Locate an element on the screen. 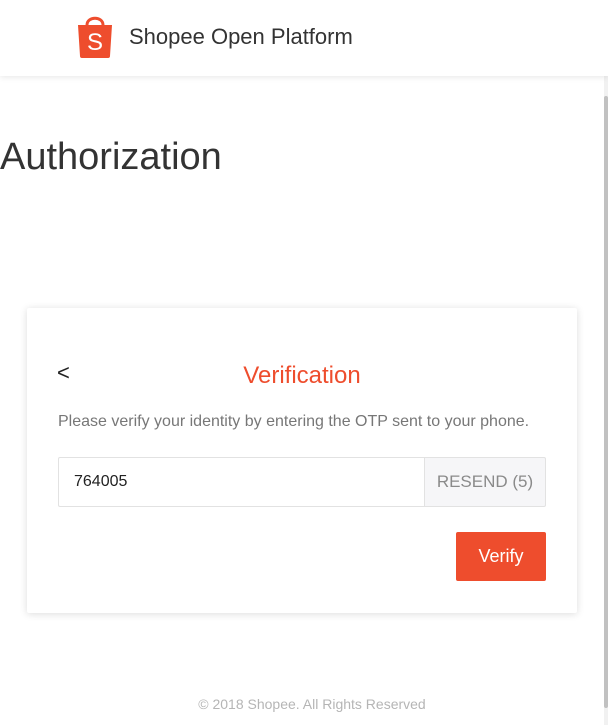 The width and height of the screenshot is (608, 725). page-title: Authorization is located at coordinates (111, 157).